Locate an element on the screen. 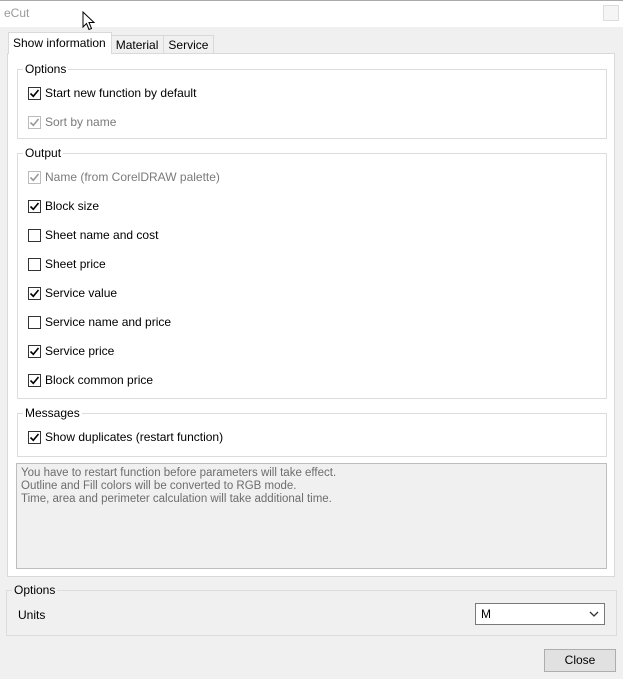 The image size is (623, 679). checkbox-service-name-and-price: Service name and price is located at coordinates (99, 322).